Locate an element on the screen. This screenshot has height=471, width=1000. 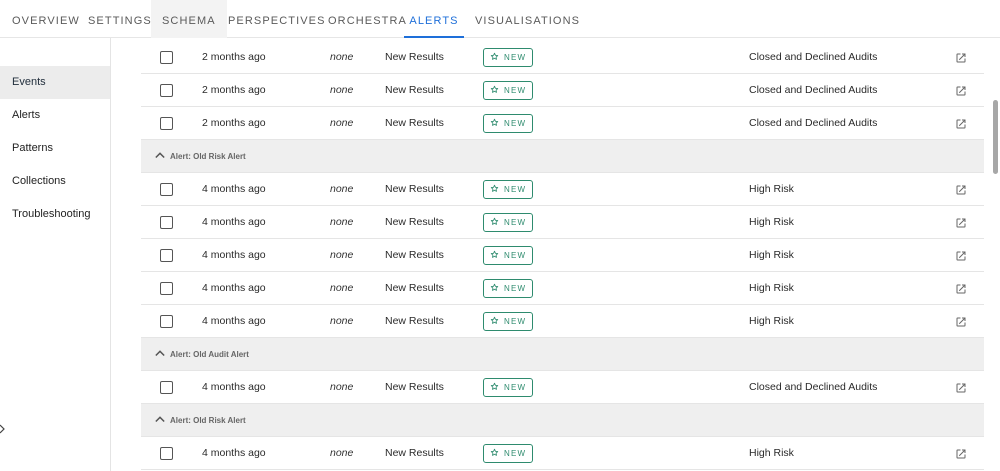
sidebar-item-collections: Collections is located at coordinates (55, 181).